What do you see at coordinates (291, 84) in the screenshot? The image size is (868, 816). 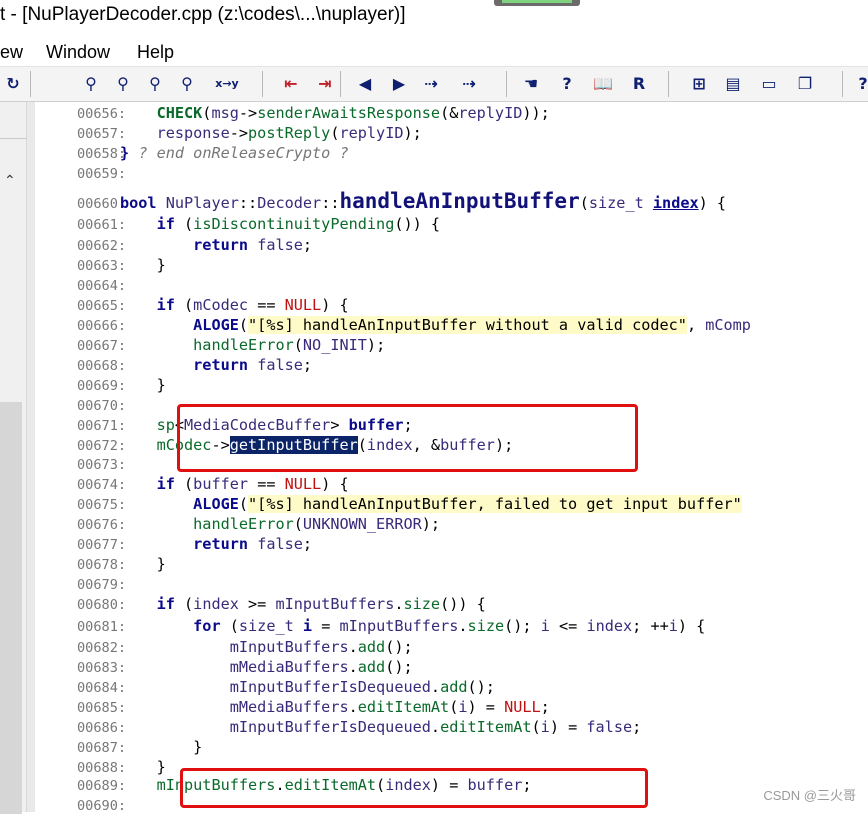 I see `bookmark-prev-icon: ⇤` at bounding box center [291, 84].